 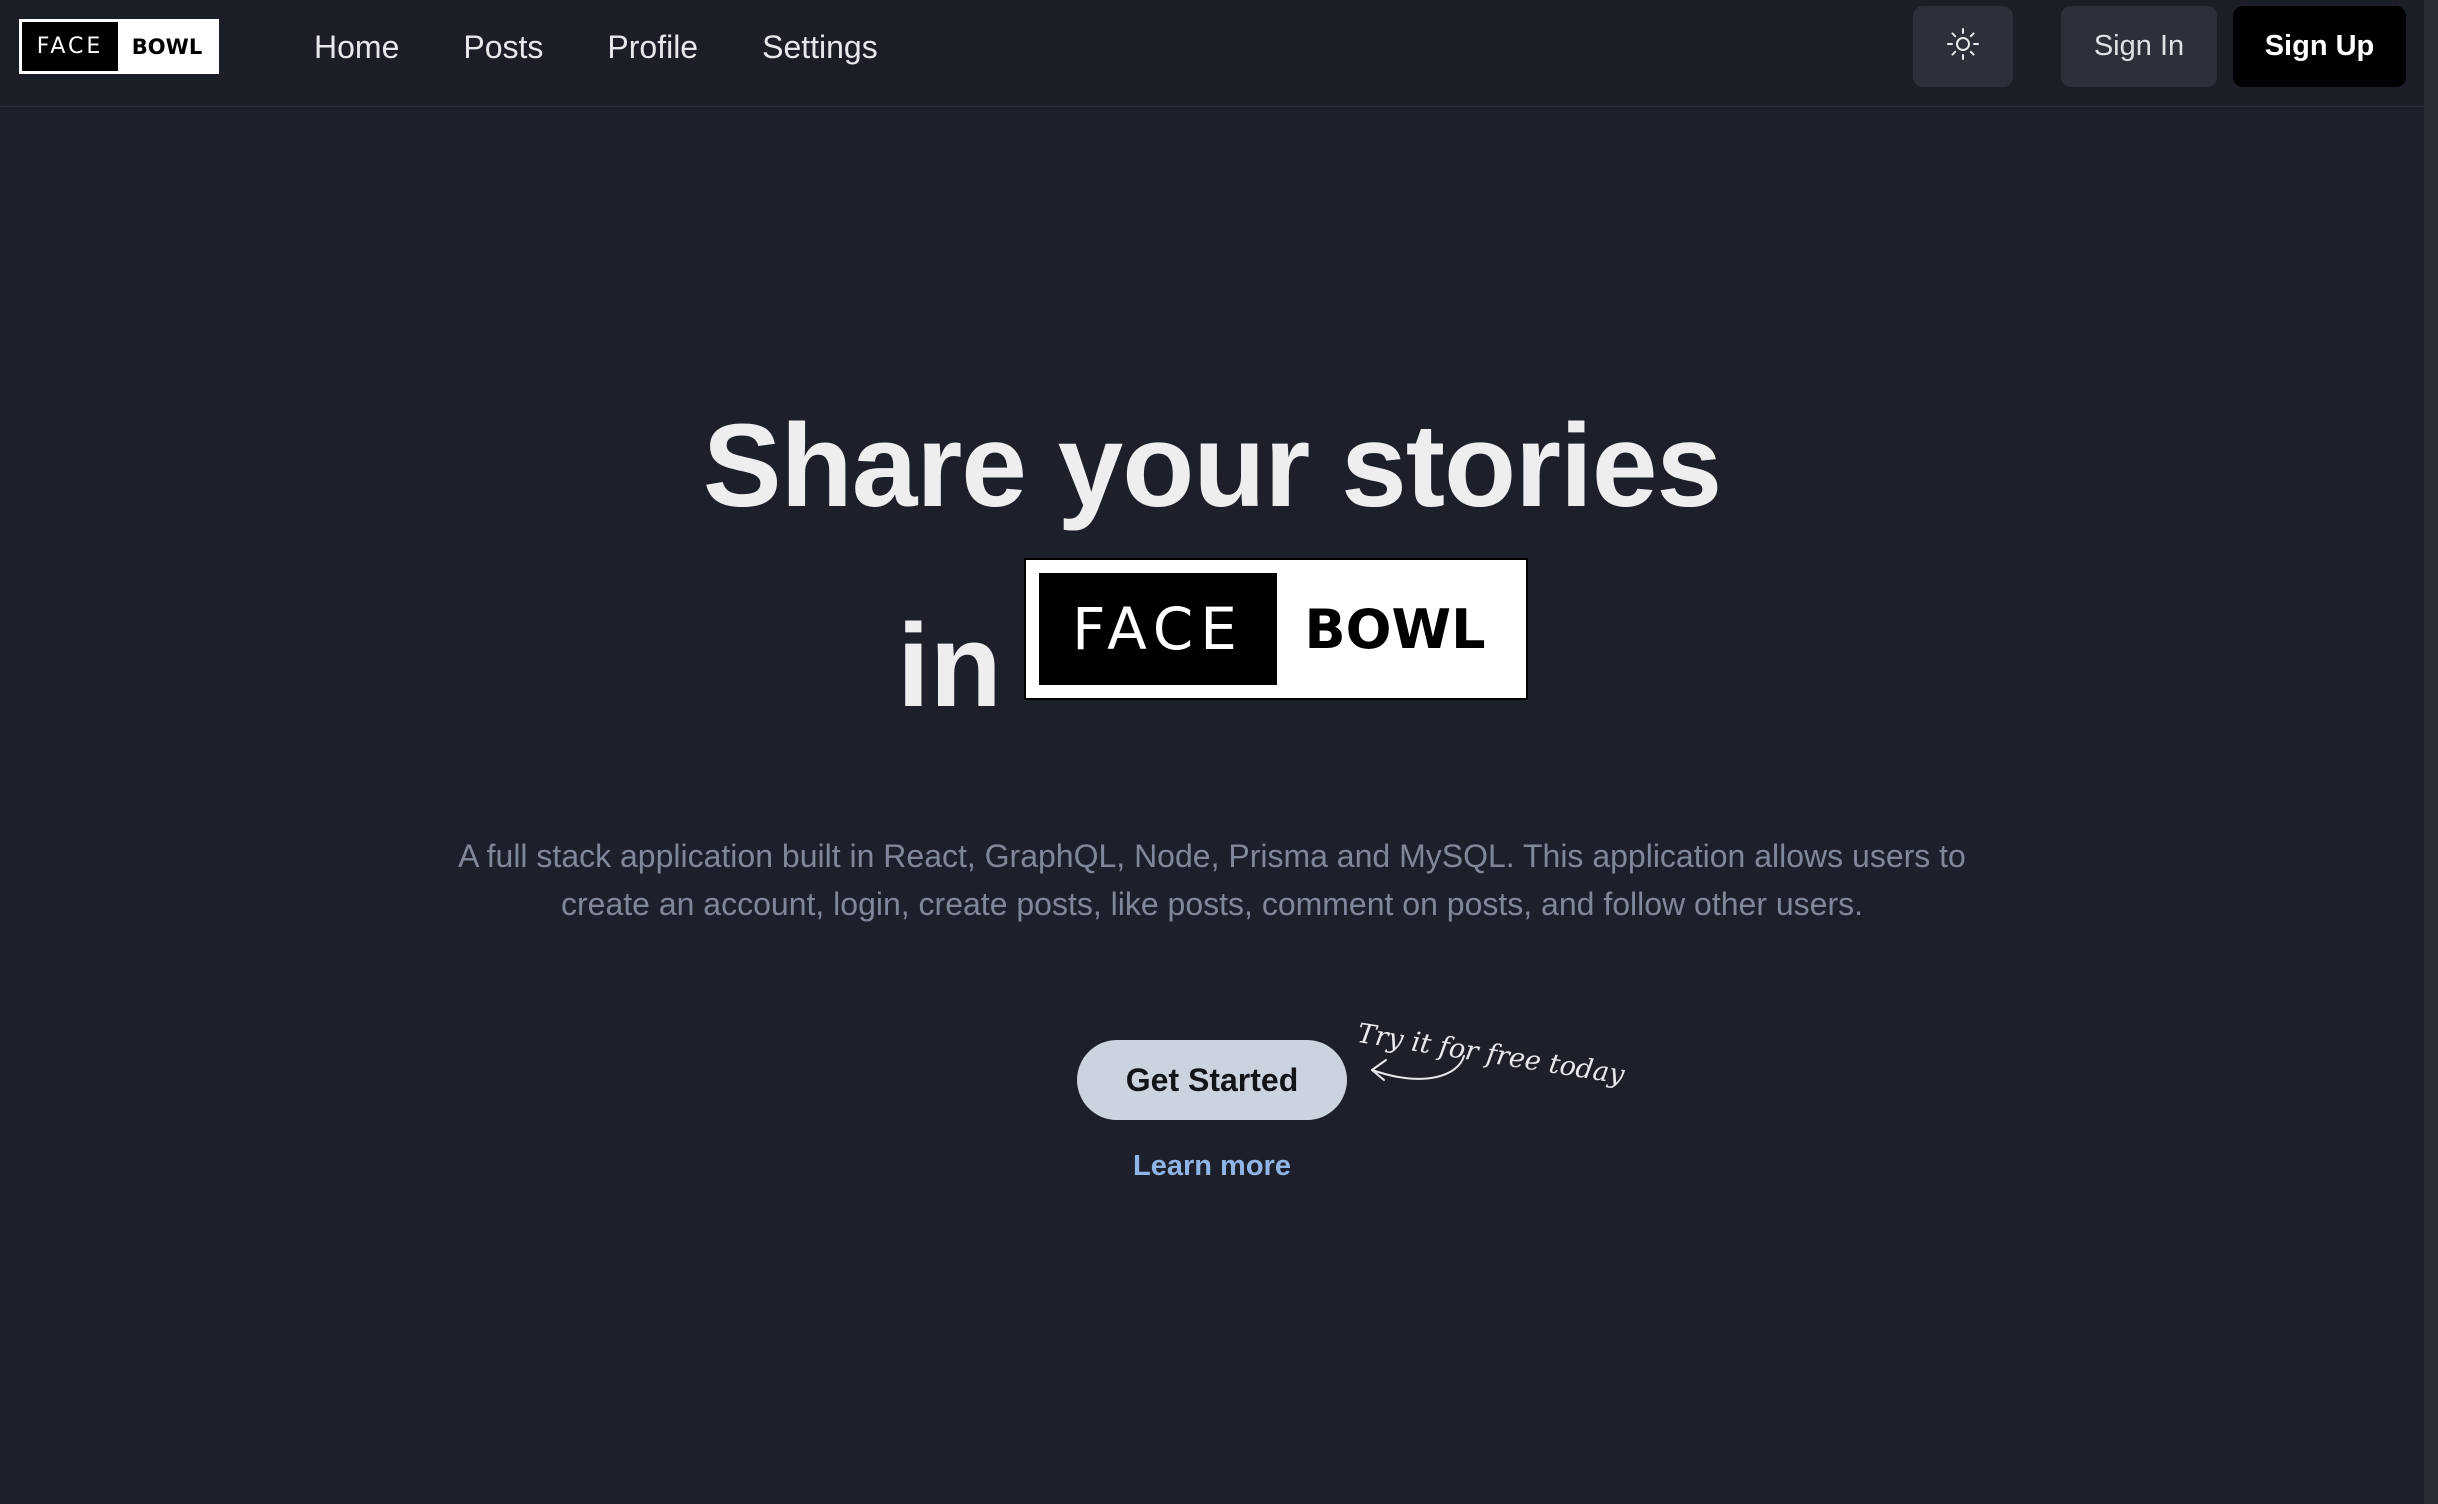 What do you see at coordinates (2139, 46) in the screenshot?
I see `sign-in-button: Sign In` at bounding box center [2139, 46].